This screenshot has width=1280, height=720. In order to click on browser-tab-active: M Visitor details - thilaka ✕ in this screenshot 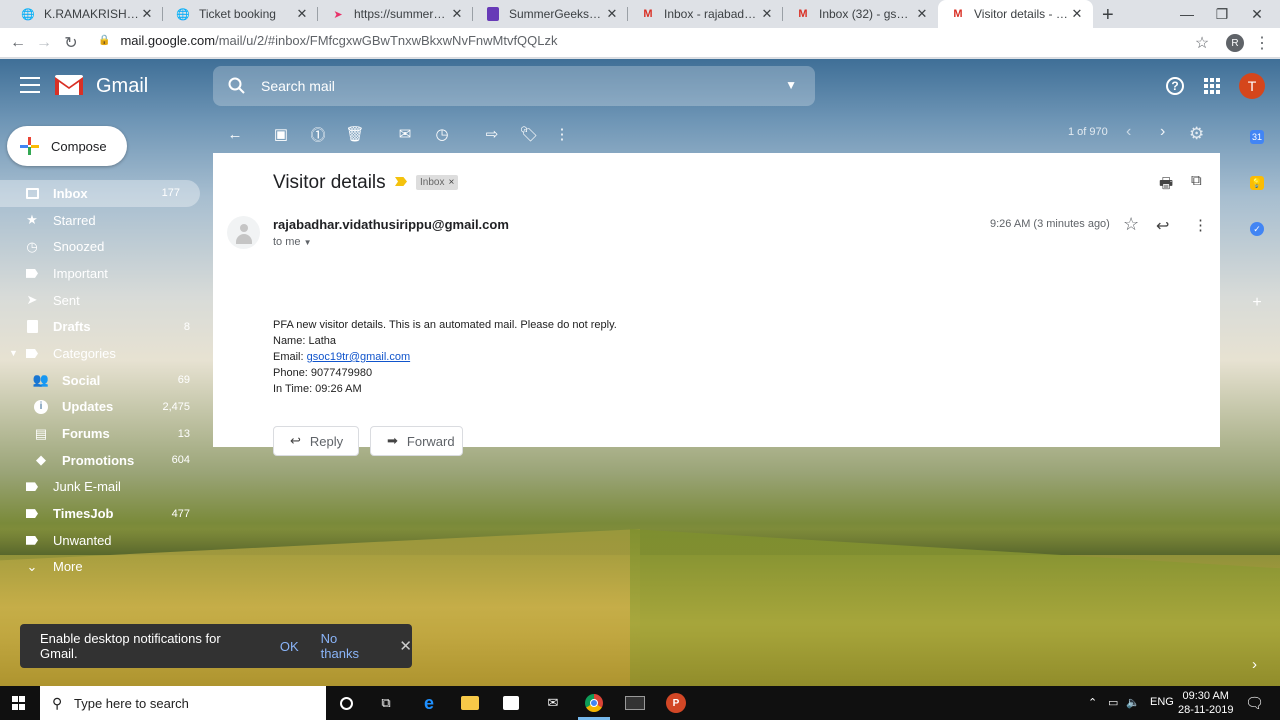, I will do `click(1015, 14)`.